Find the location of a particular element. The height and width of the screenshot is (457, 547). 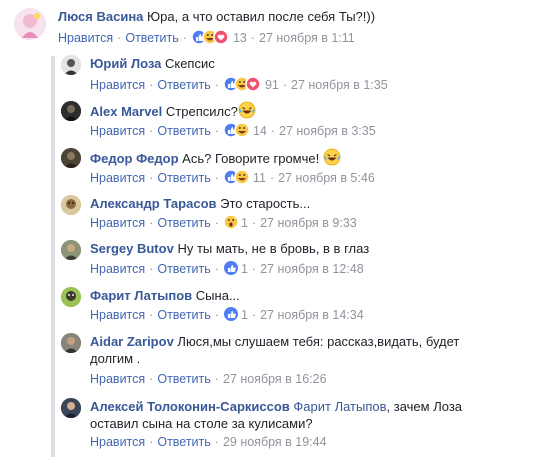

comment-text-line-2: долгим . is located at coordinates (115, 358).